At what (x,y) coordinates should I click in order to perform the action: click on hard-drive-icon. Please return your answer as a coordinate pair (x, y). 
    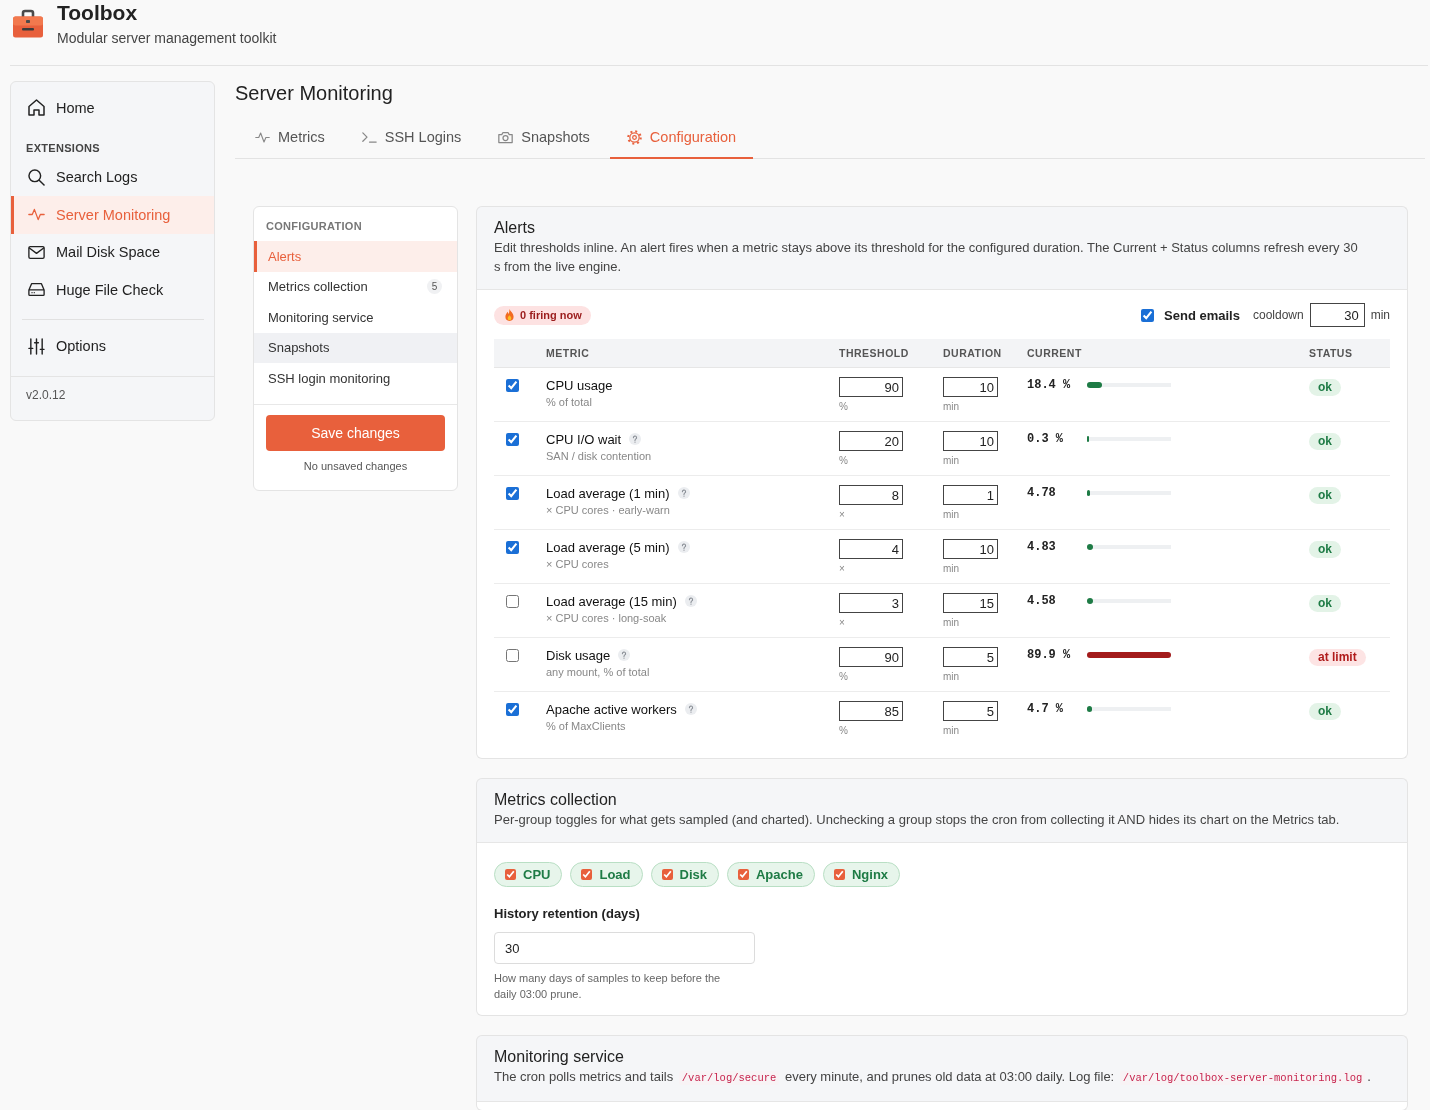
    Looking at the image, I should click on (36, 290).